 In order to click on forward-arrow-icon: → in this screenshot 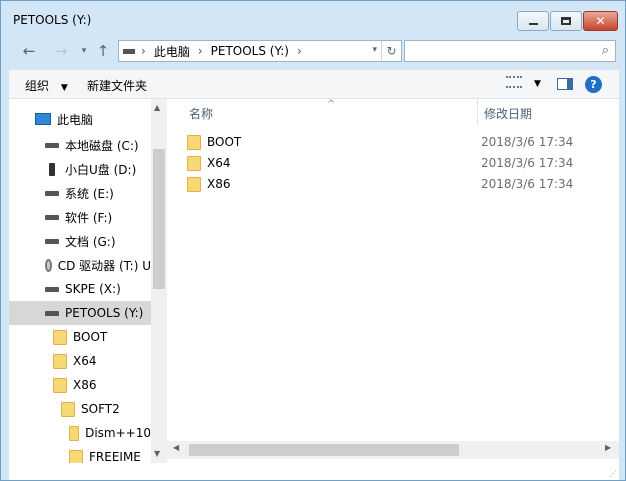, I will do `click(61, 51)`.